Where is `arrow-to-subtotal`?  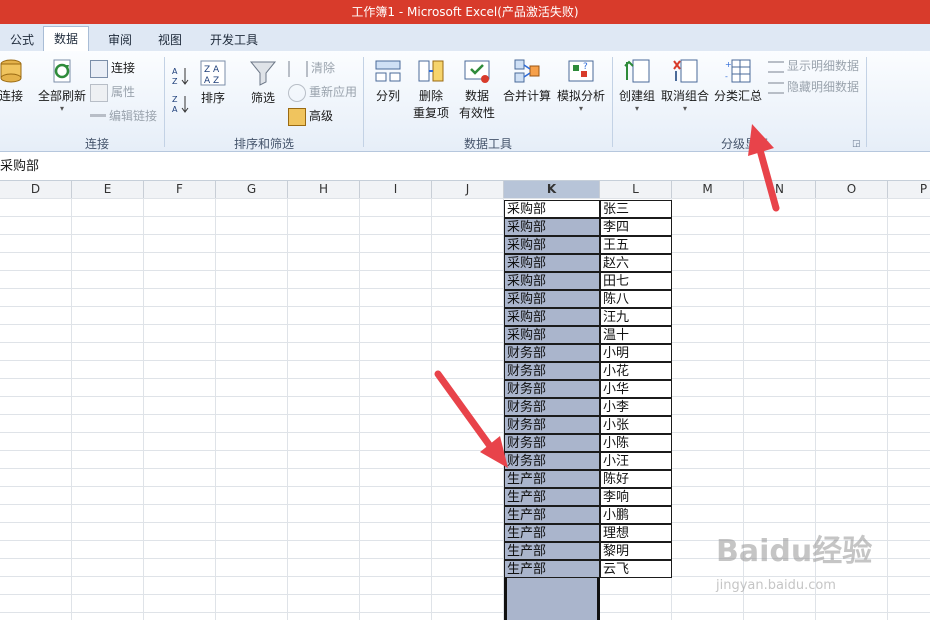
arrow-to-subtotal is located at coordinates (764, 168).